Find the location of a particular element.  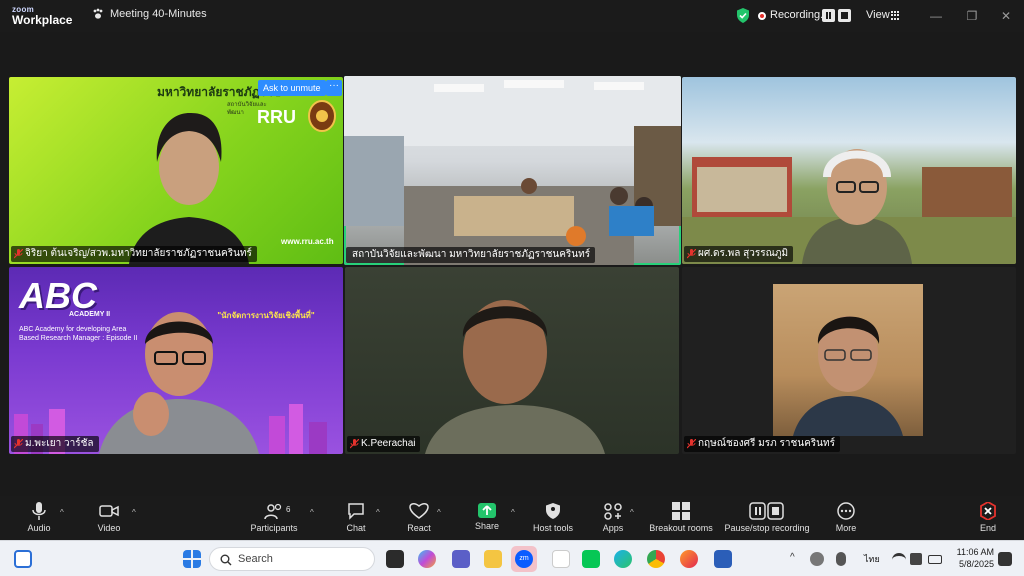

notification-icon is located at coordinates (1005, 559).